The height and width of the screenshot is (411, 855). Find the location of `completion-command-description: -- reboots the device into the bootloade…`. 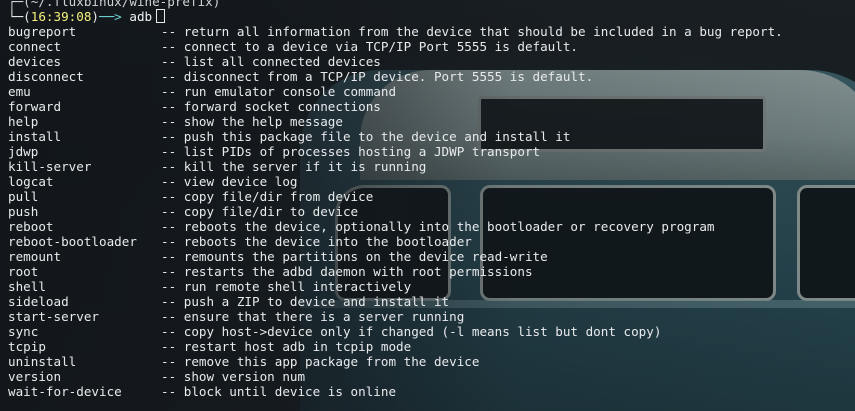

completion-command-description: -- reboots the device into the bootloade… is located at coordinates (316, 241).